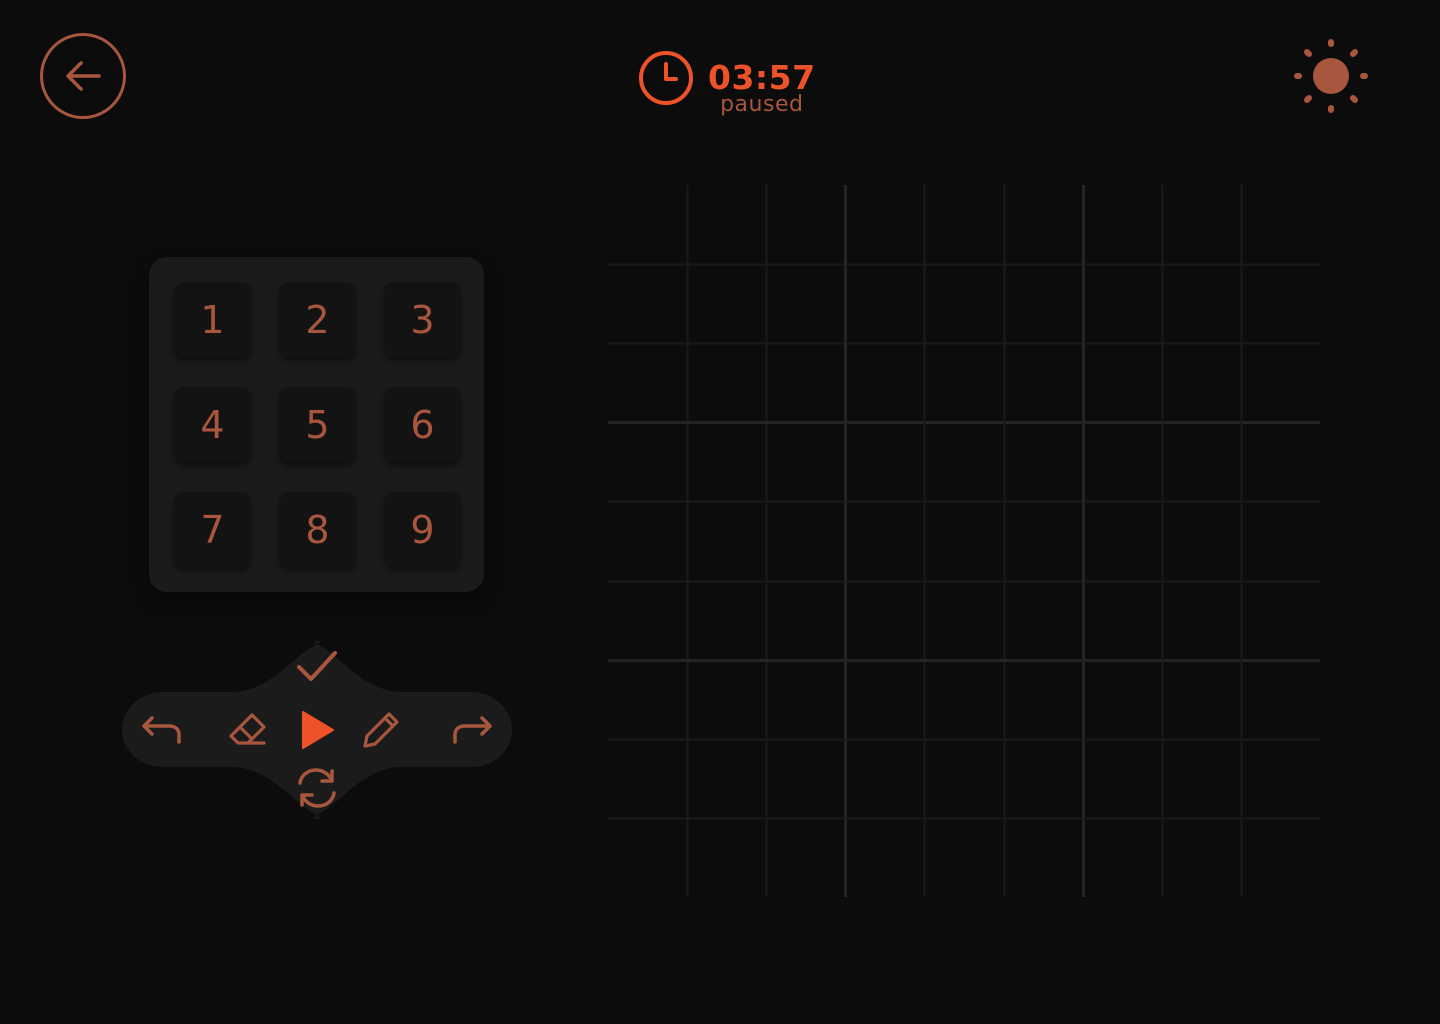 The height and width of the screenshot is (1024, 1440). Describe the element at coordinates (1043, 224) in the screenshot. I see `board-cell-r1-c6` at that location.